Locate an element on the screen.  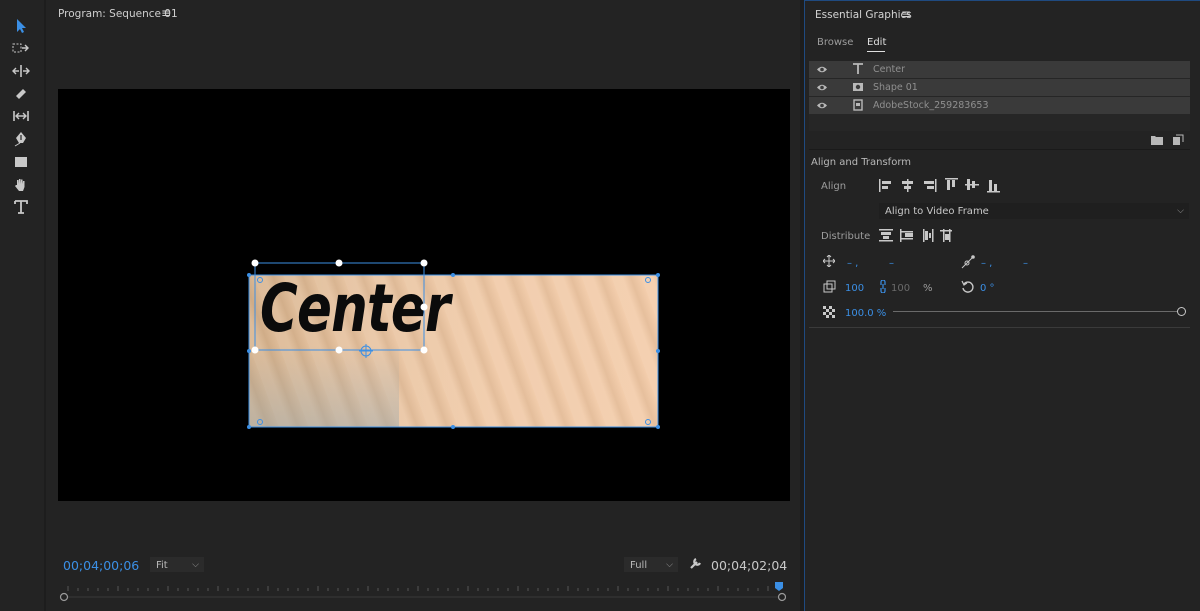
align-horizontal-center-icon is located at coordinates (907, 185).